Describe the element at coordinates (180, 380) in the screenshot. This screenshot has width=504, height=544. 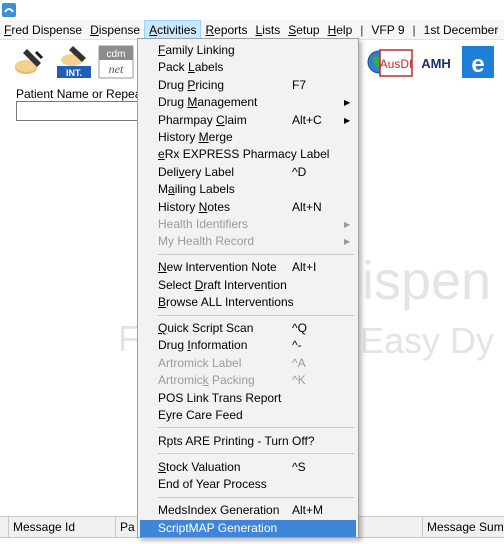
I see `menuitem-artromick-packing-label-pre: Artromic` at that location.